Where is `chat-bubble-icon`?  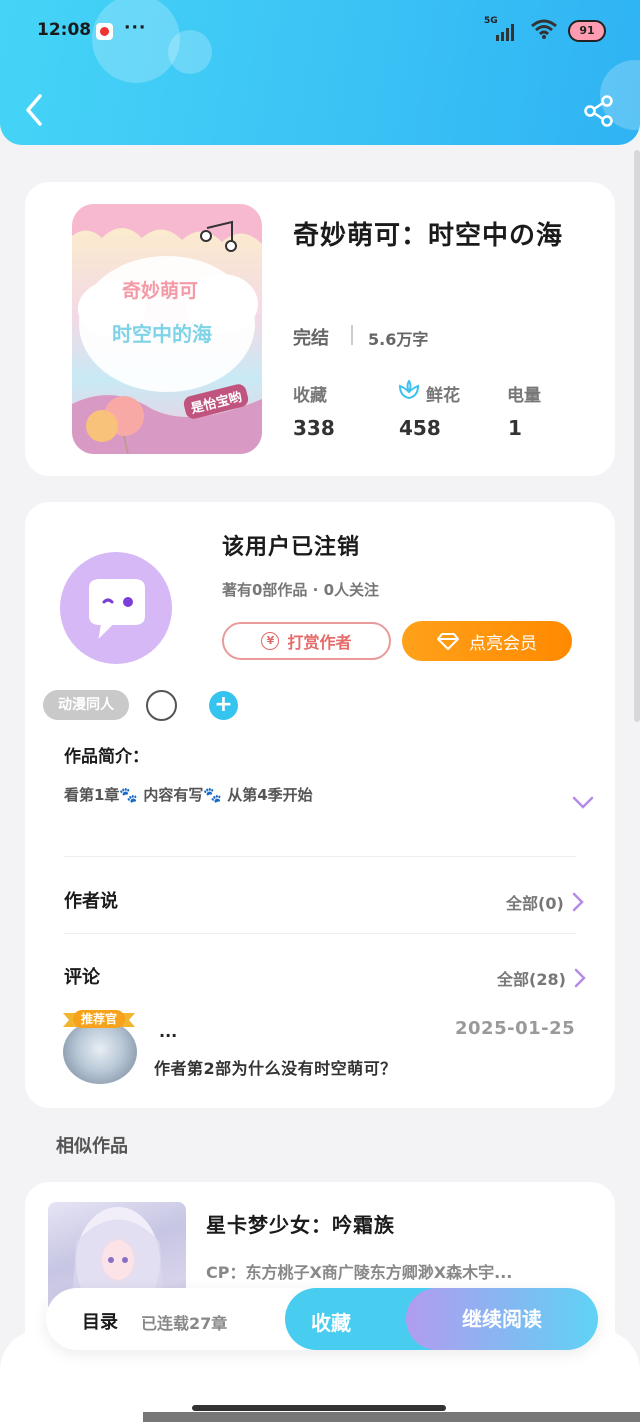
chat-bubble-icon is located at coordinates (117, 609).